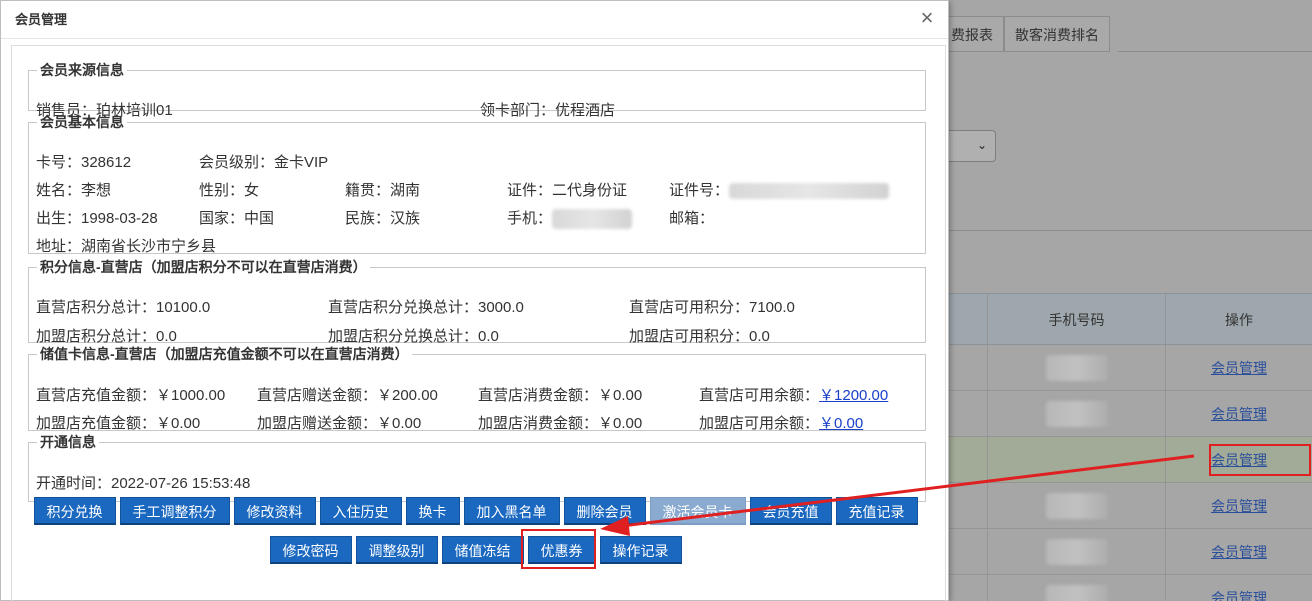 The image size is (1312, 601). I want to click on annotation-arrow, so click(897, 495).